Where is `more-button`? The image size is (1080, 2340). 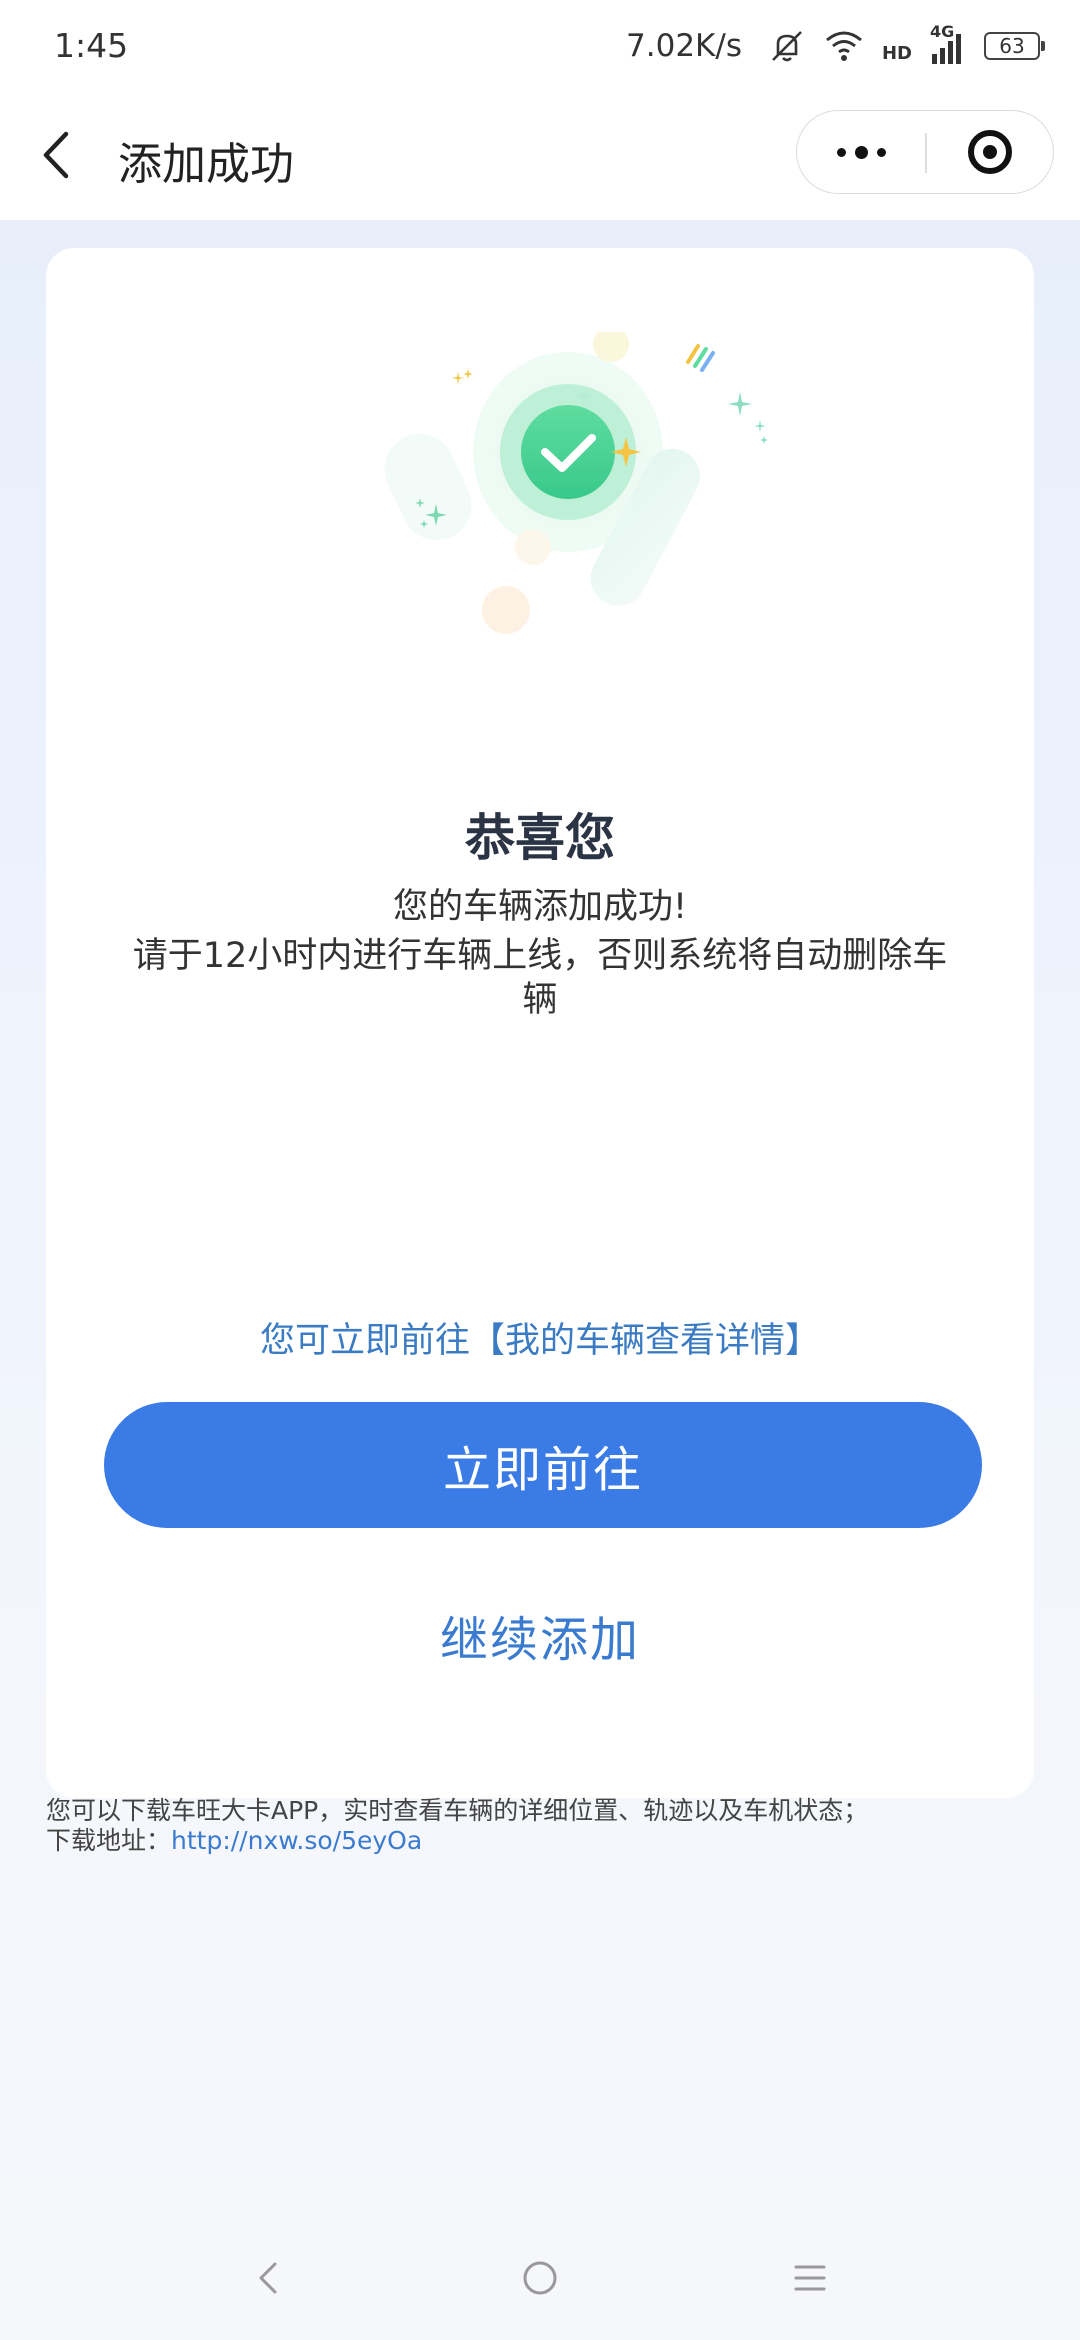
more-button is located at coordinates (861, 152).